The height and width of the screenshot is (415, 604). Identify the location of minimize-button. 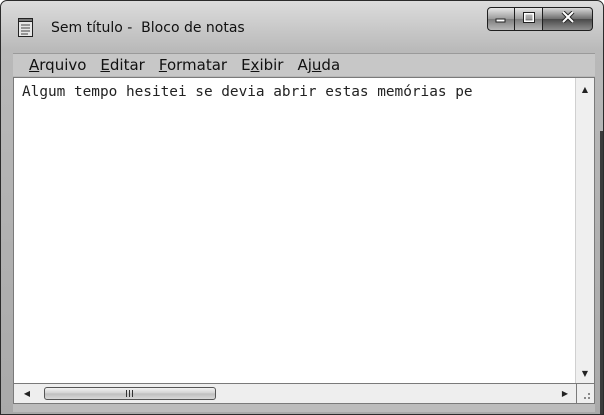
(501, 19).